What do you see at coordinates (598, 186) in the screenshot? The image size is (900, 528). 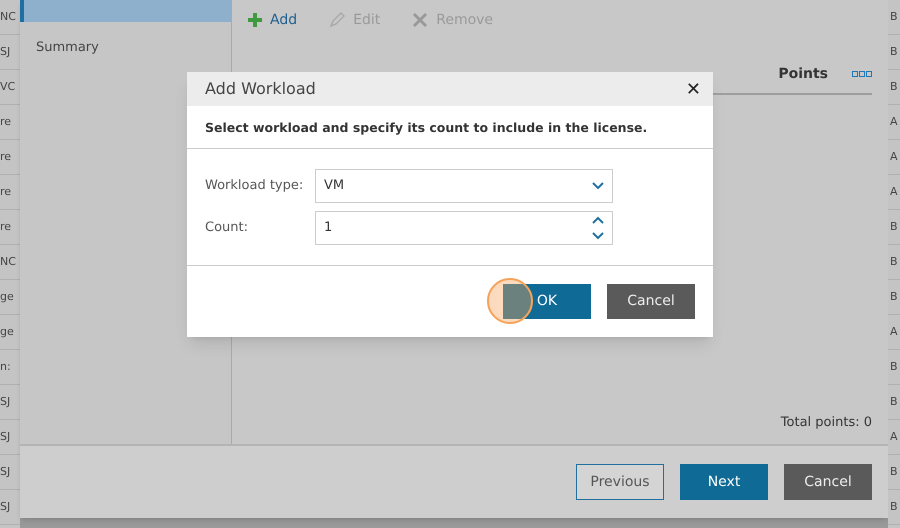 I see `chevron-down-icon` at bounding box center [598, 186].